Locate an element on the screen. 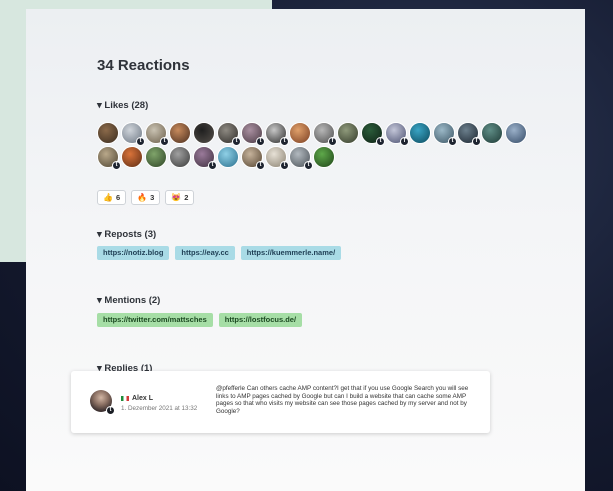 The image size is (613, 491). mentions-toggle: ▾ Mentions (2) is located at coordinates (128, 300).